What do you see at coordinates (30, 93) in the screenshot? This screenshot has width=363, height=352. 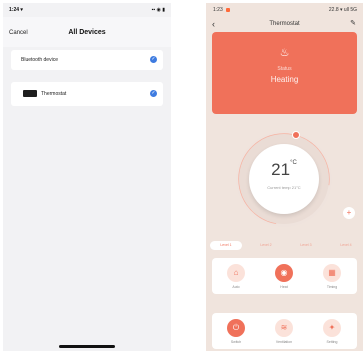 I see `thermostat-device-icon` at bounding box center [30, 93].